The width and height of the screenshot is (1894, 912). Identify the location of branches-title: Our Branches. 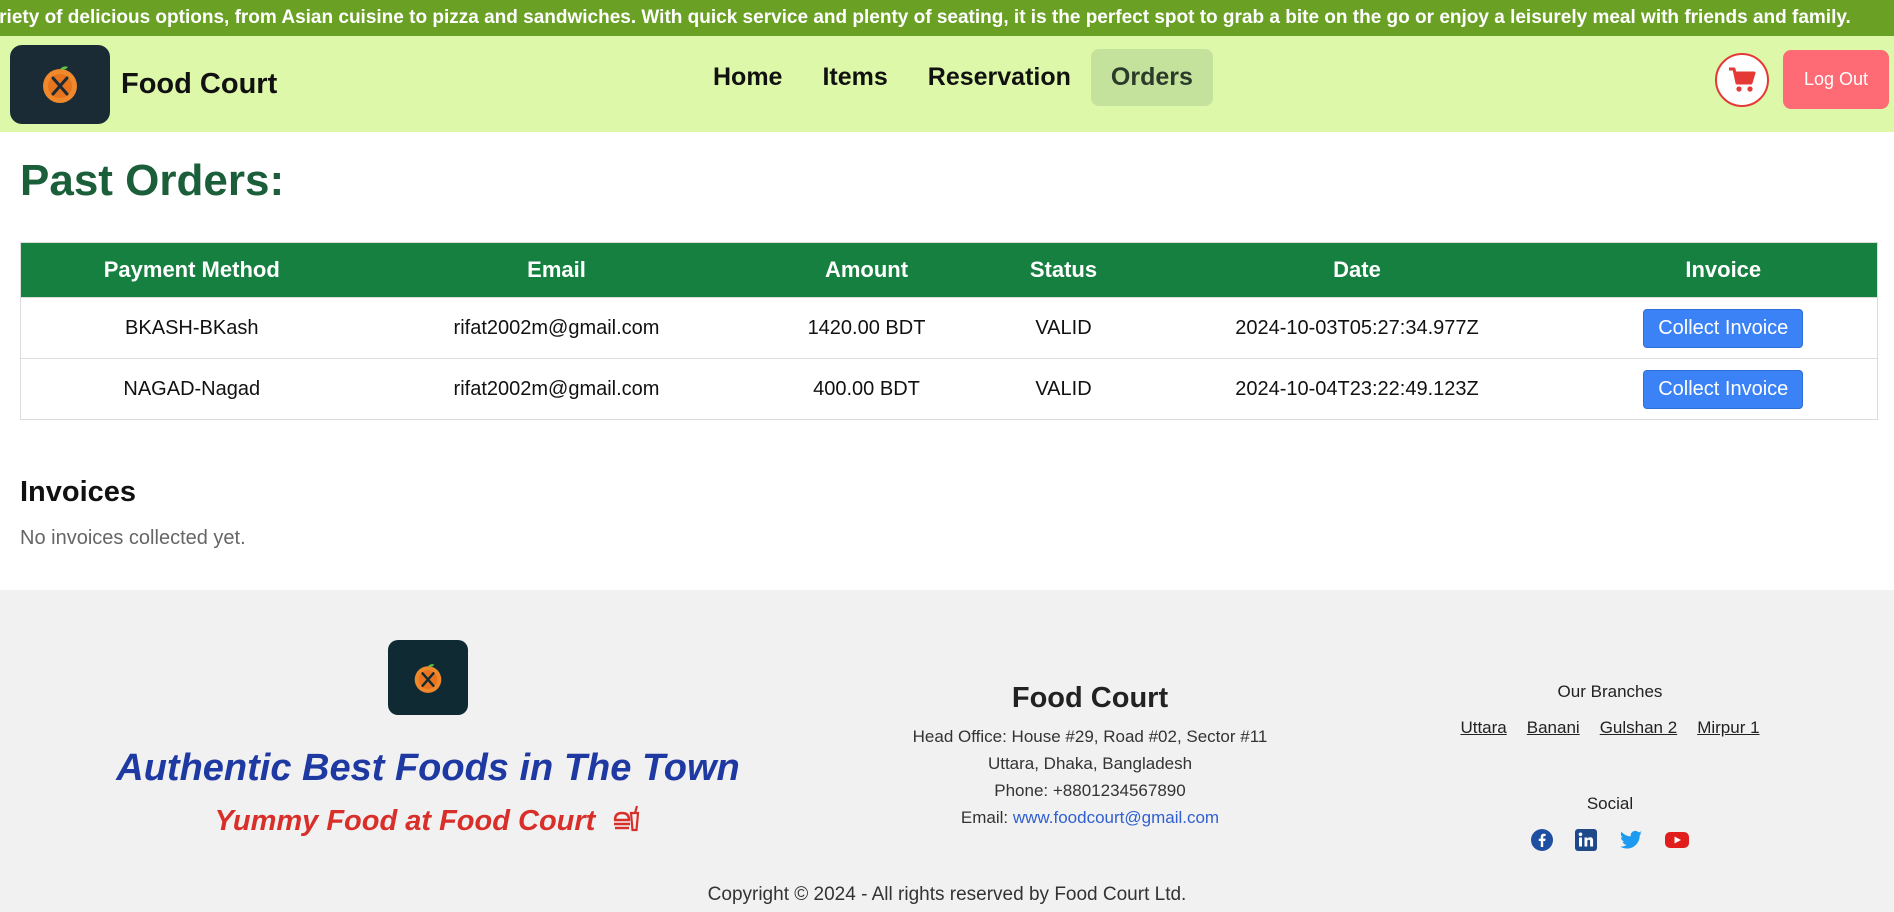
(1610, 691).